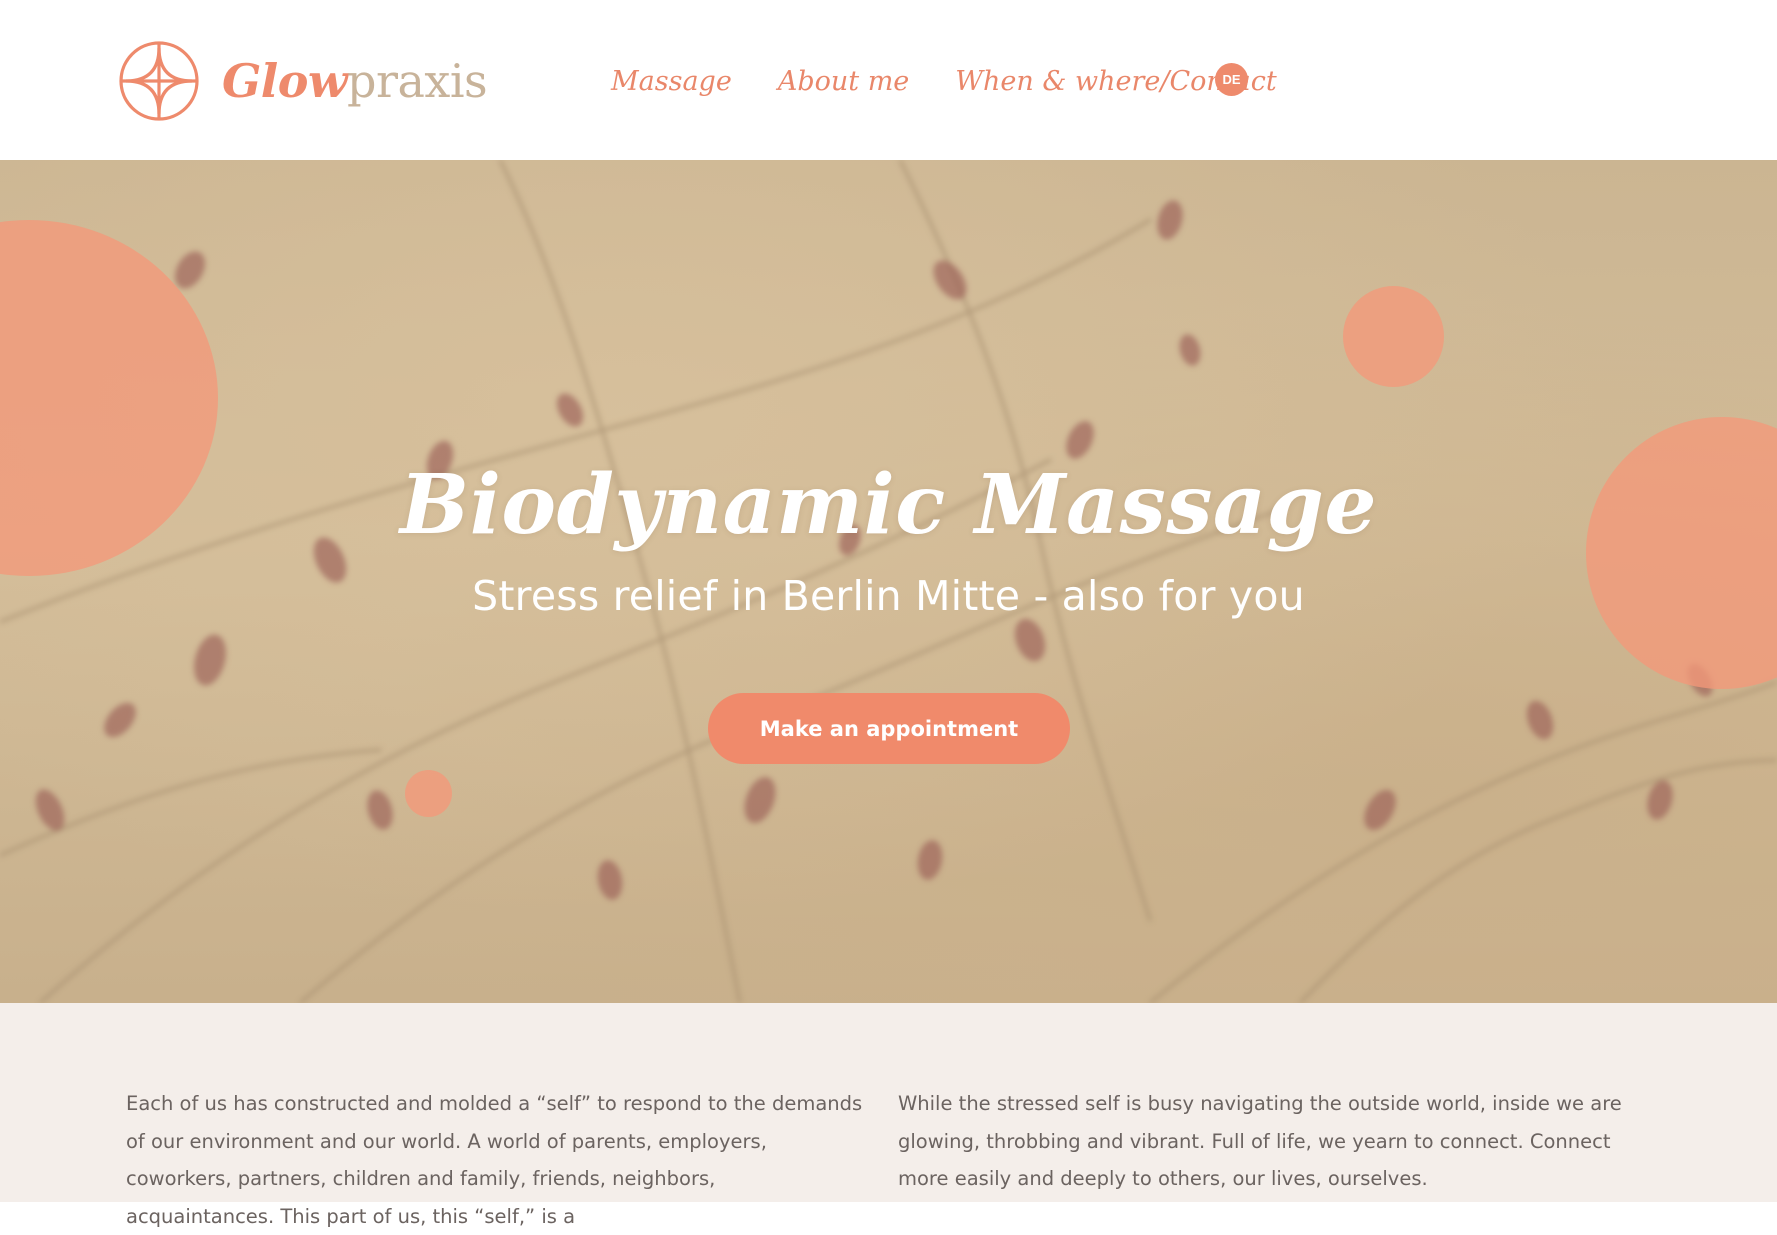 This screenshot has height=1235, width=1777. Describe the element at coordinates (843, 81) in the screenshot. I see `nav-item-about-me: About me` at that location.